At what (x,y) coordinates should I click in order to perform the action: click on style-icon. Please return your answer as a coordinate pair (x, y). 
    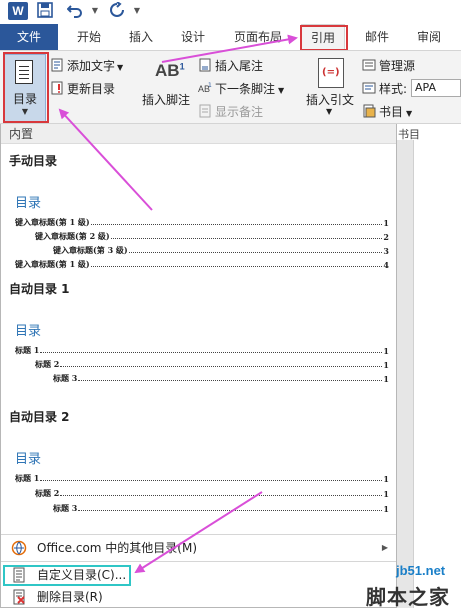
    Looking at the image, I should click on (369, 89).